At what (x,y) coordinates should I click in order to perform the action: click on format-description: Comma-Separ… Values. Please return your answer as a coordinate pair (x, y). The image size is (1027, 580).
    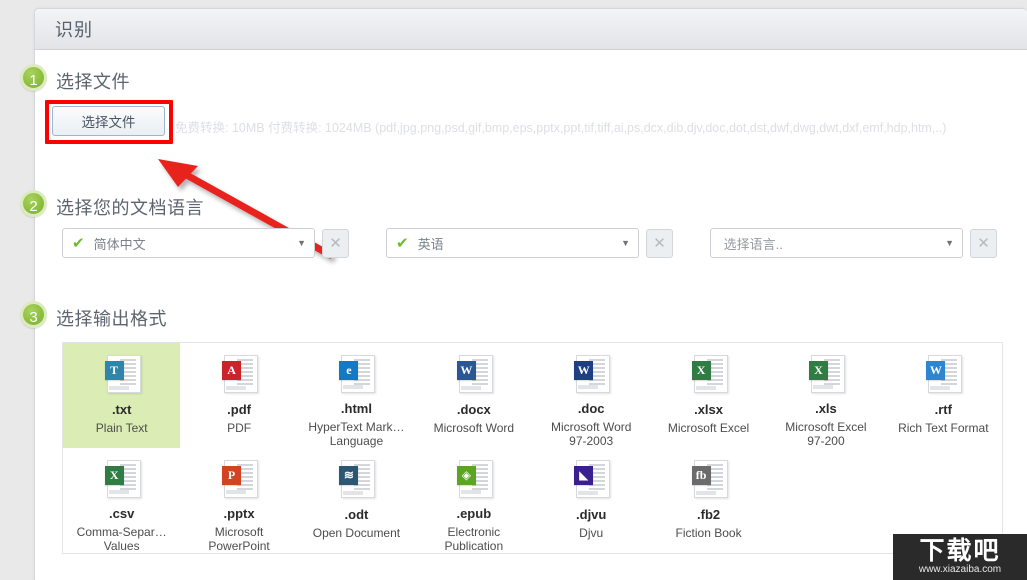
    Looking at the image, I should click on (121, 539).